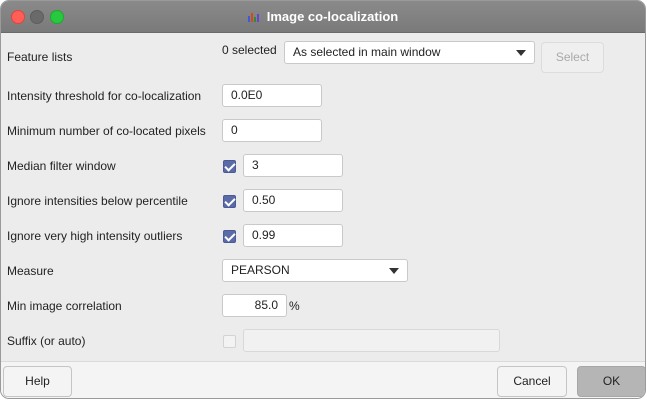  I want to click on suffix-input, so click(371, 340).